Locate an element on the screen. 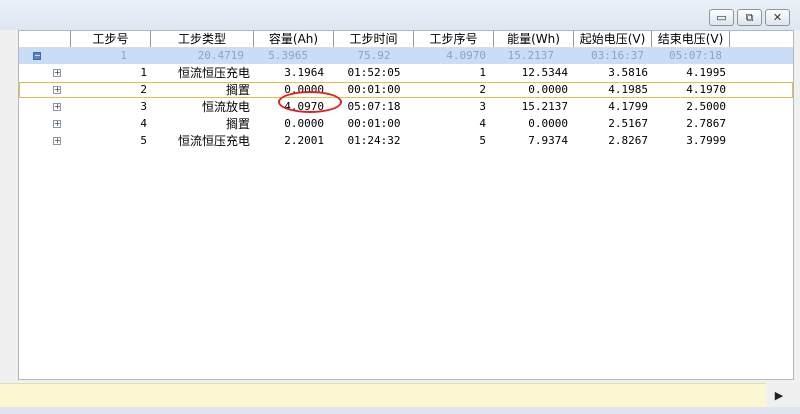  column-header-start-voltage: 起始电压(V) is located at coordinates (613, 39).